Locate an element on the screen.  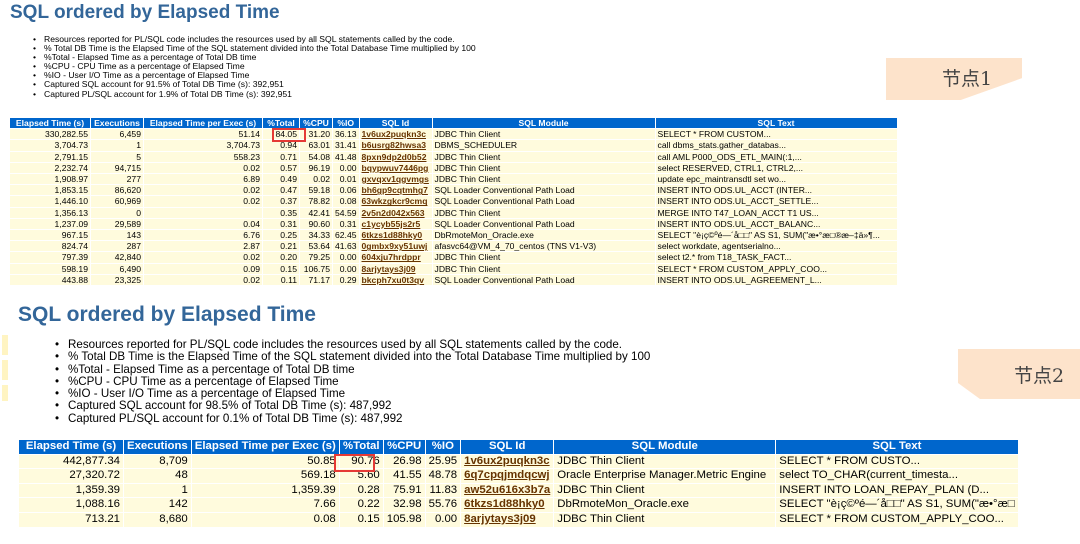
cell-elapsed-time: 1,359.39 is located at coordinates (71, 490).